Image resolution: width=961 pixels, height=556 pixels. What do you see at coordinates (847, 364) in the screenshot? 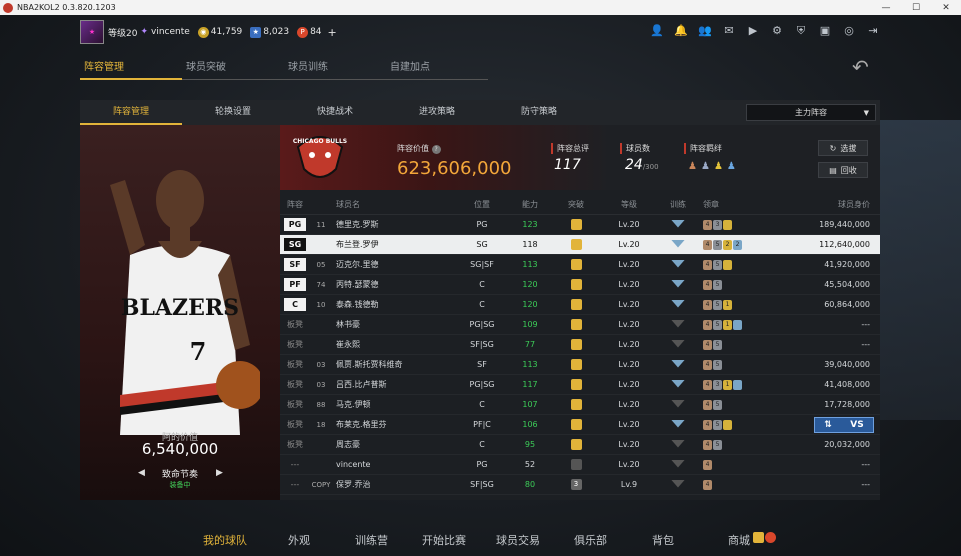
I see `player-value: 39,040,000` at bounding box center [847, 364].